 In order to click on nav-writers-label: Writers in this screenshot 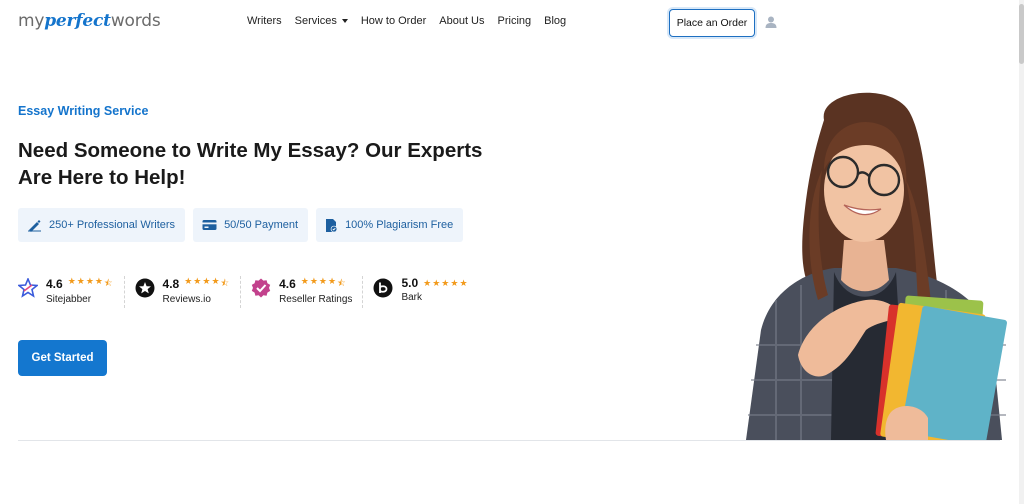, I will do `click(264, 21)`.